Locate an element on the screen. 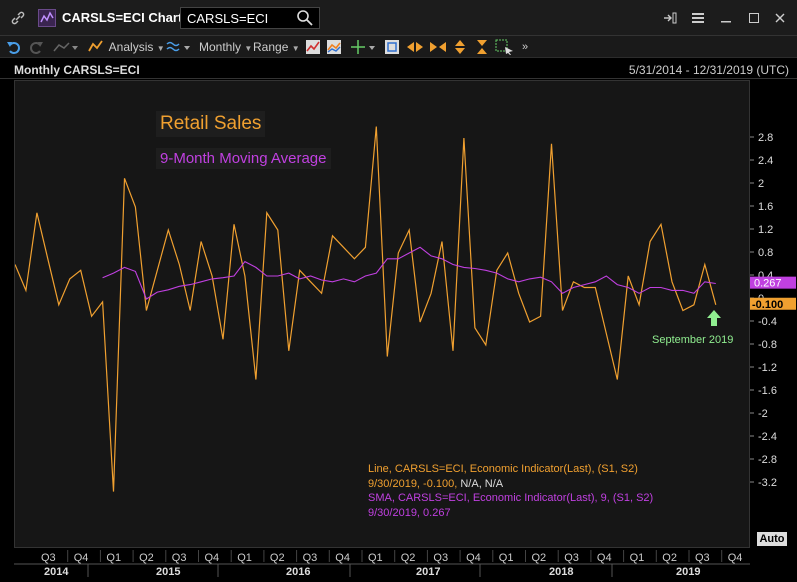 This screenshot has width=797, height=582. window-title: CARSLS=ECI Chart is located at coordinates (122, 17).